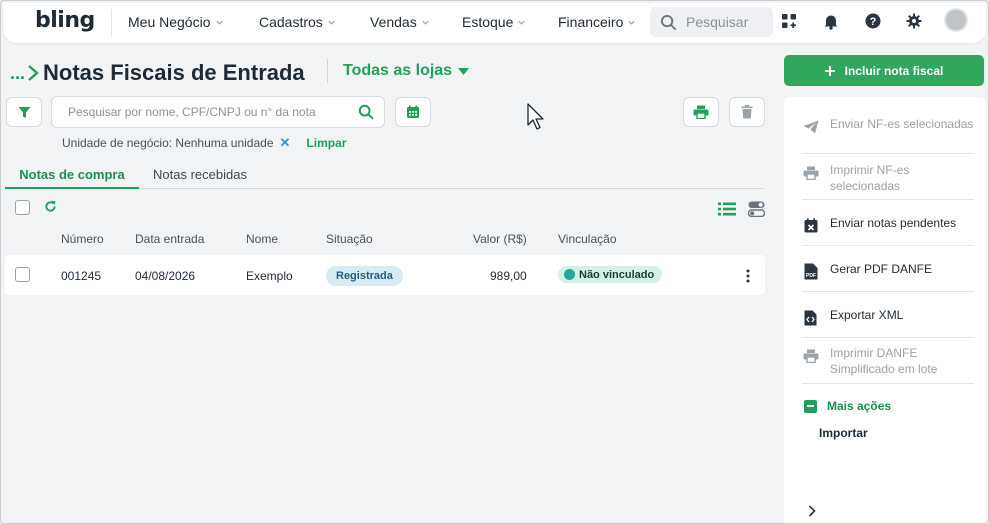 The image size is (989, 524). What do you see at coordinates (569, 274) in the screenshot?
I see `status-dot-icon` at bounding box center [569, 274].